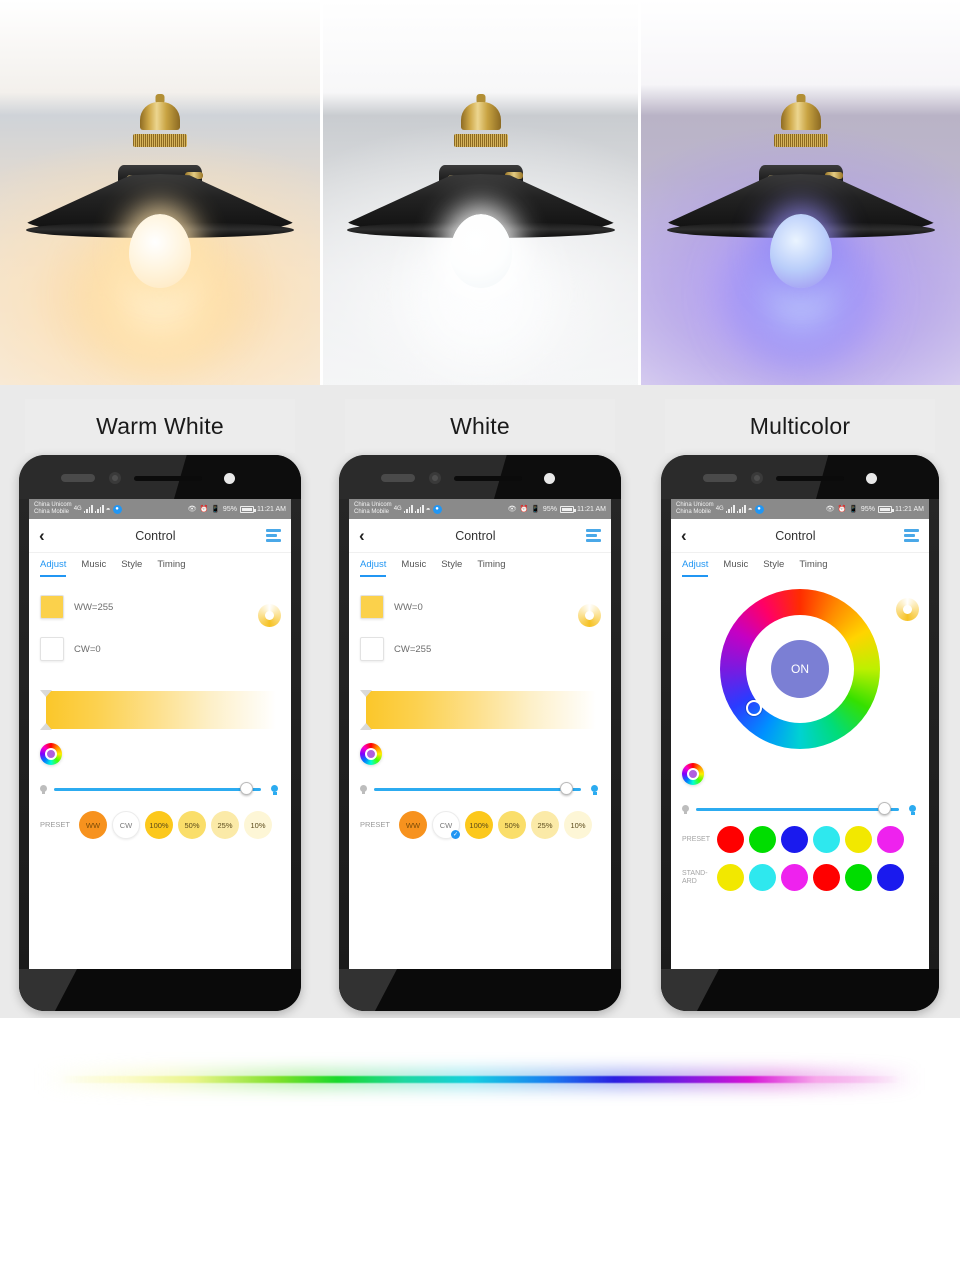  Describe the element at coordinates (890, 839) in the screenshot. I see `preset-color-magenta` at that location.